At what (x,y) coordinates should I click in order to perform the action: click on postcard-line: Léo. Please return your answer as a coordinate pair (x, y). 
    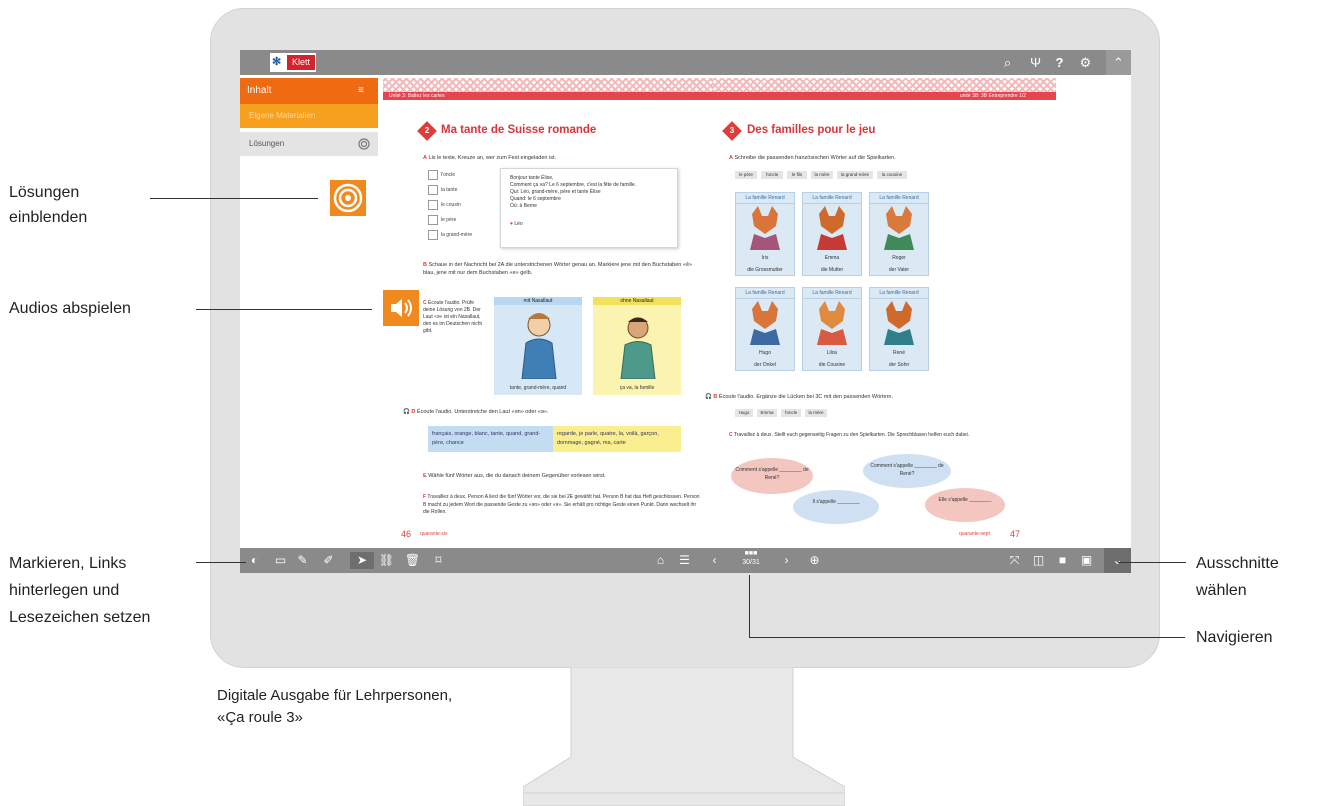
    Looking at the image, I should click on (518, 224).